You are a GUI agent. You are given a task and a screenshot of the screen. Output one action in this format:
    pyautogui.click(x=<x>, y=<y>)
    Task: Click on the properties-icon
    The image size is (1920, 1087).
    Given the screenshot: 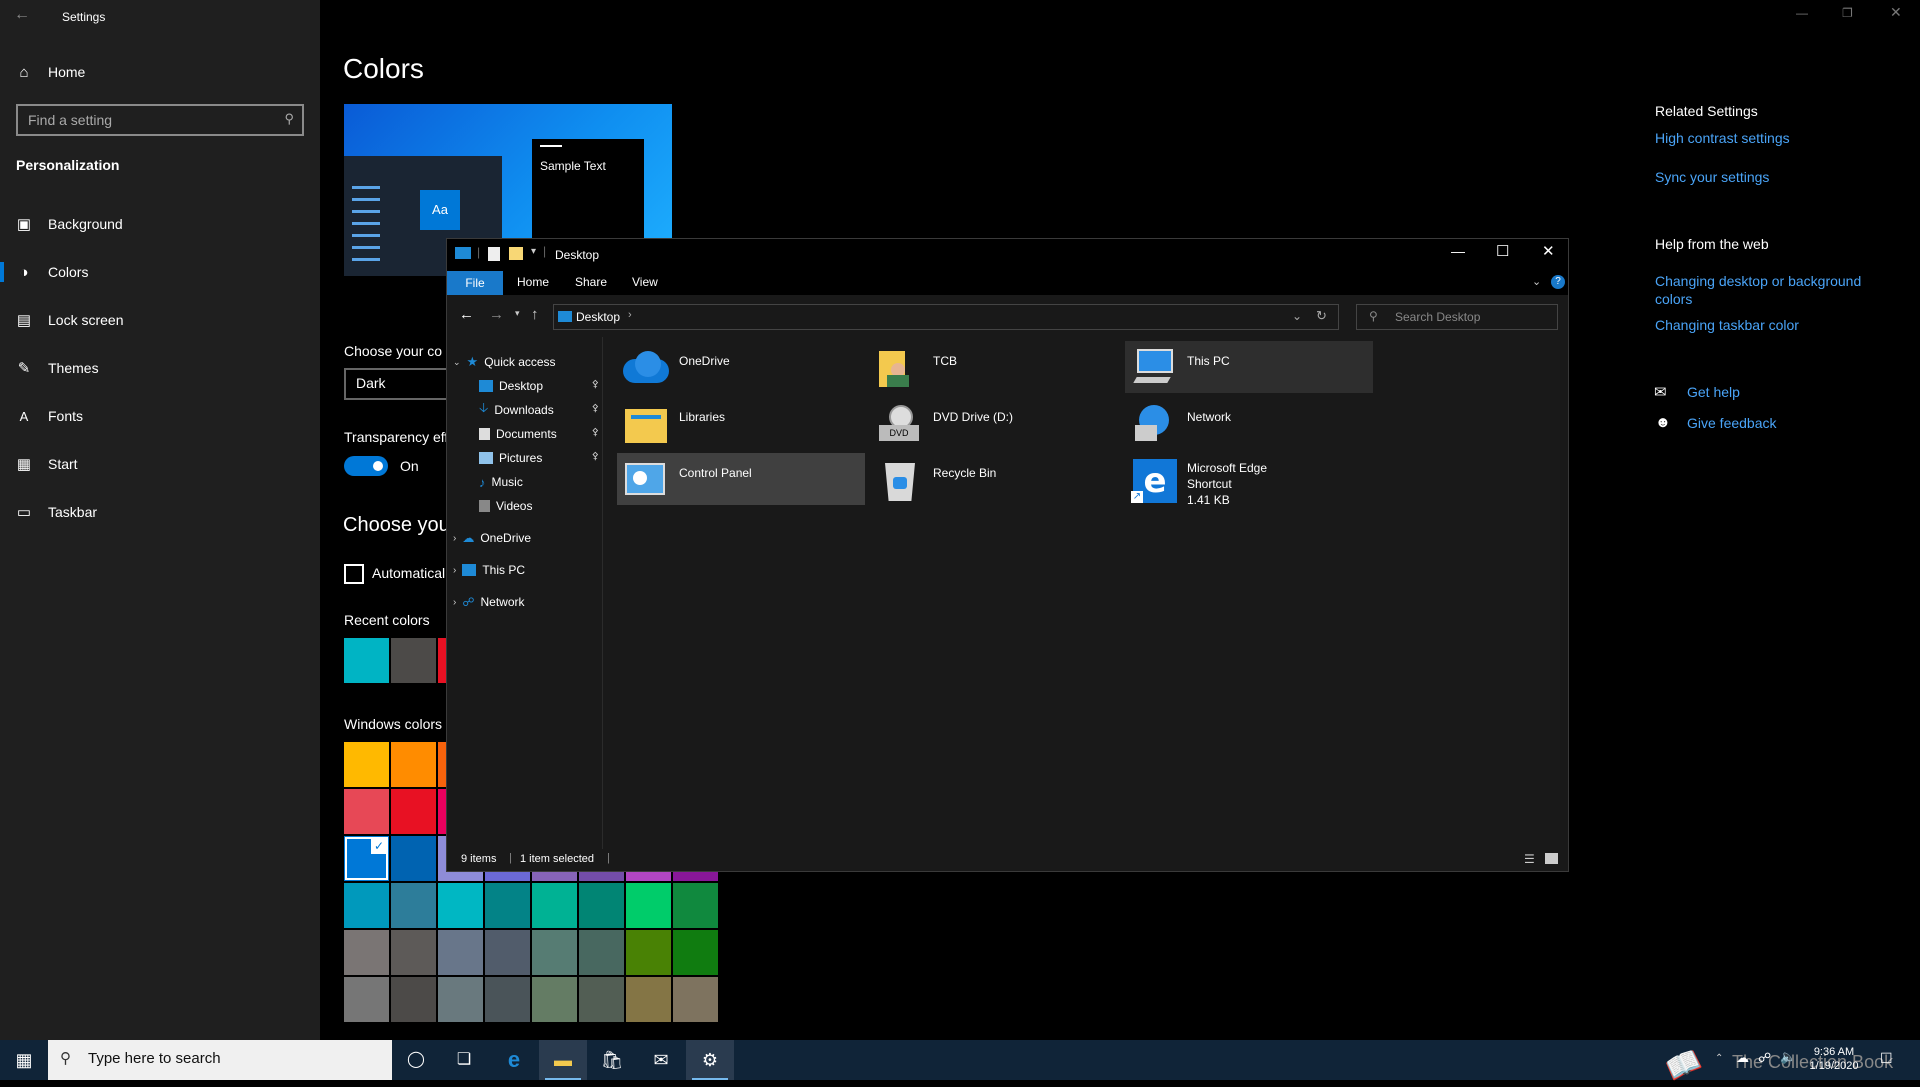 What is the action you would take?
    pyautogui.click(x=494, y=254)
    